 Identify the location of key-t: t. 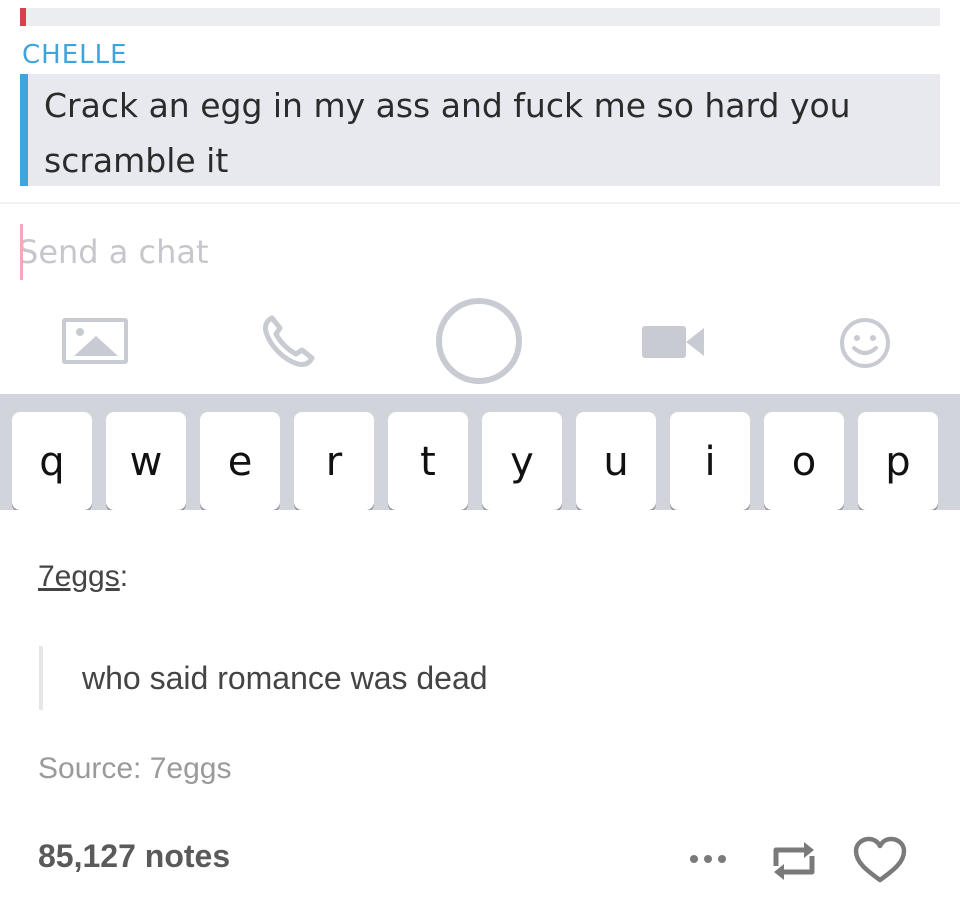
(428, 461).